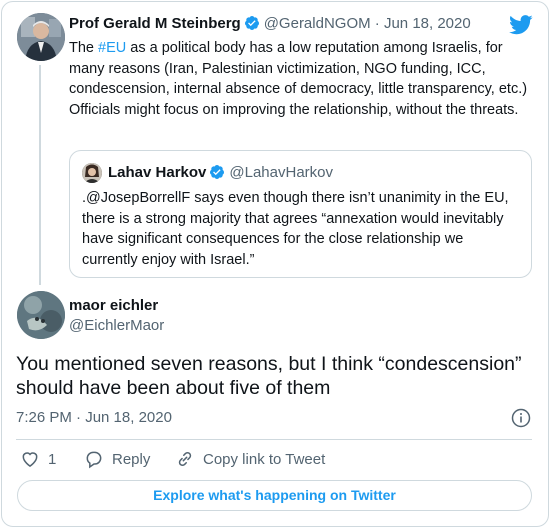 The height and width of the screenshot is (528, 550). I want to click on quoted-author-avatar, so click(92, 173).